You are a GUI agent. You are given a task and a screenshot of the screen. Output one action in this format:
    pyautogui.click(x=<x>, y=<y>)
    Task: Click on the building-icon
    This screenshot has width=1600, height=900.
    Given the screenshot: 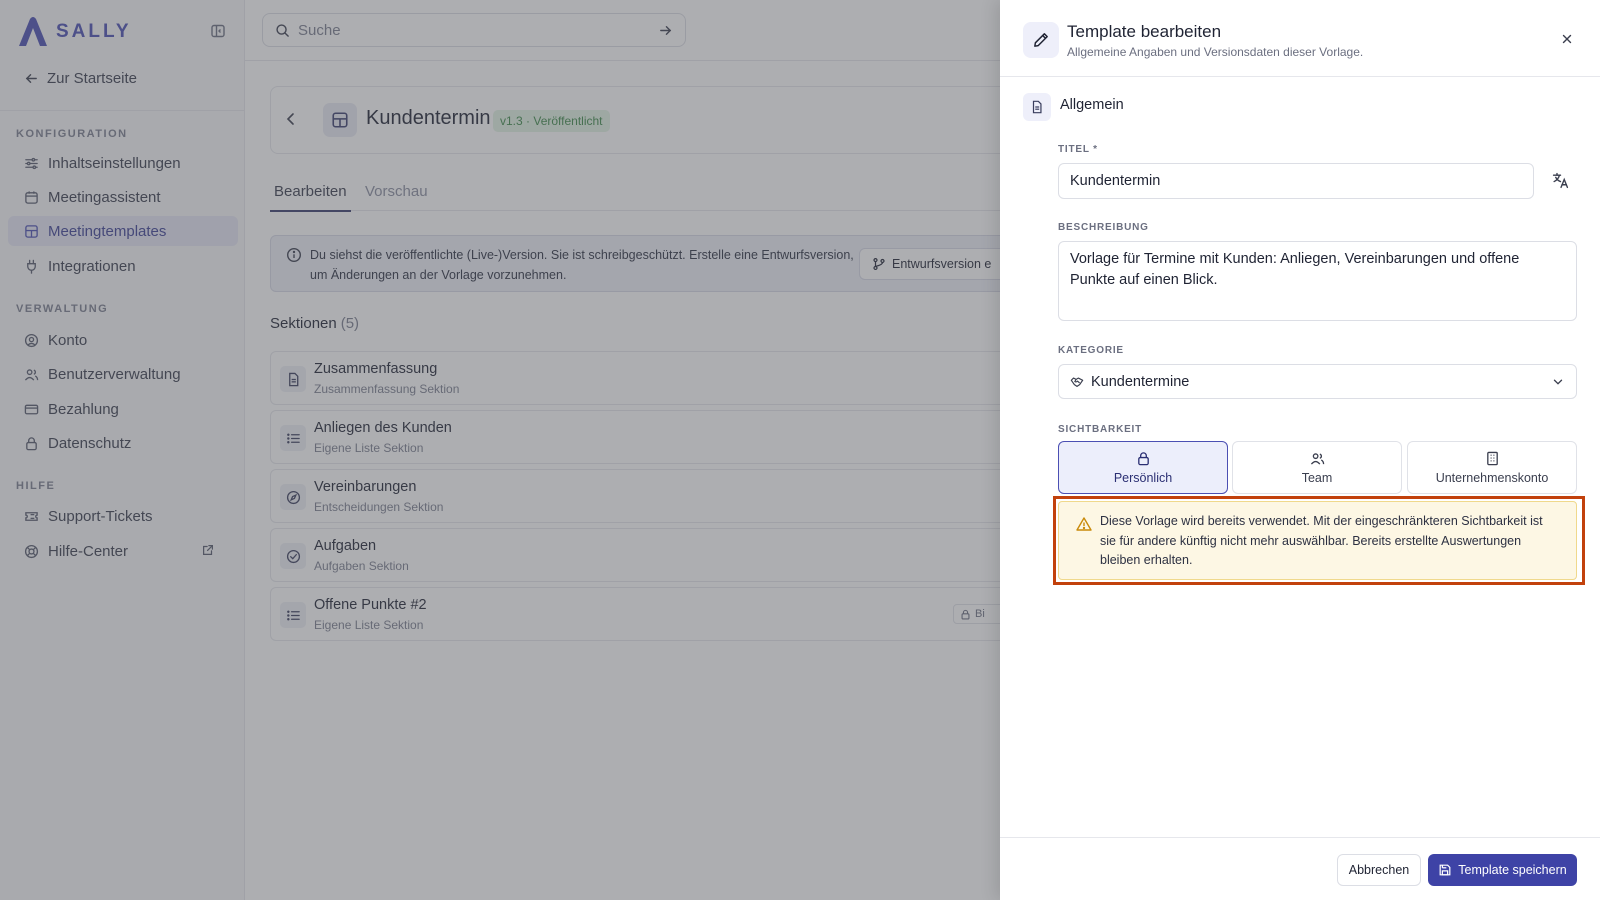 What is the action you would take?
    pyautogui.click(x=1492, y=458)
    